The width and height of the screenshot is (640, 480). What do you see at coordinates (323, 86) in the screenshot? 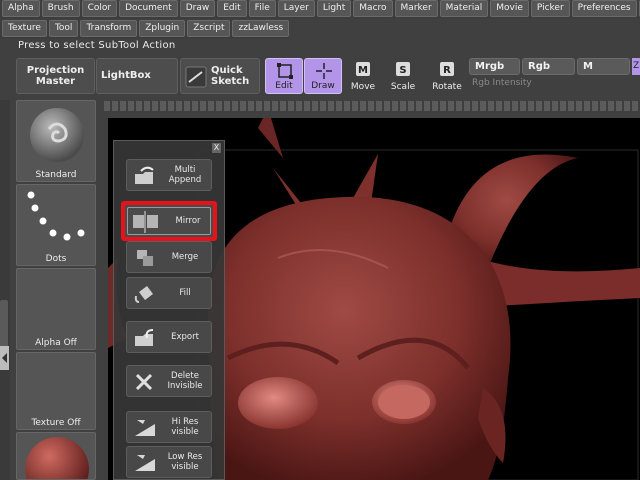
I see `draw-label: Draw` at bounding box center [323, 86].